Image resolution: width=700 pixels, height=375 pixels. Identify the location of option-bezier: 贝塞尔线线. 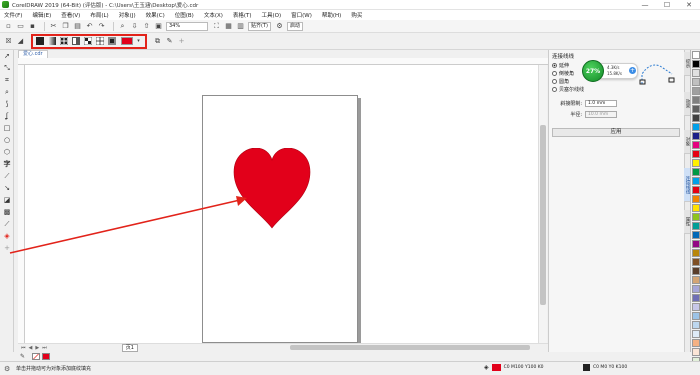
(568, 89).